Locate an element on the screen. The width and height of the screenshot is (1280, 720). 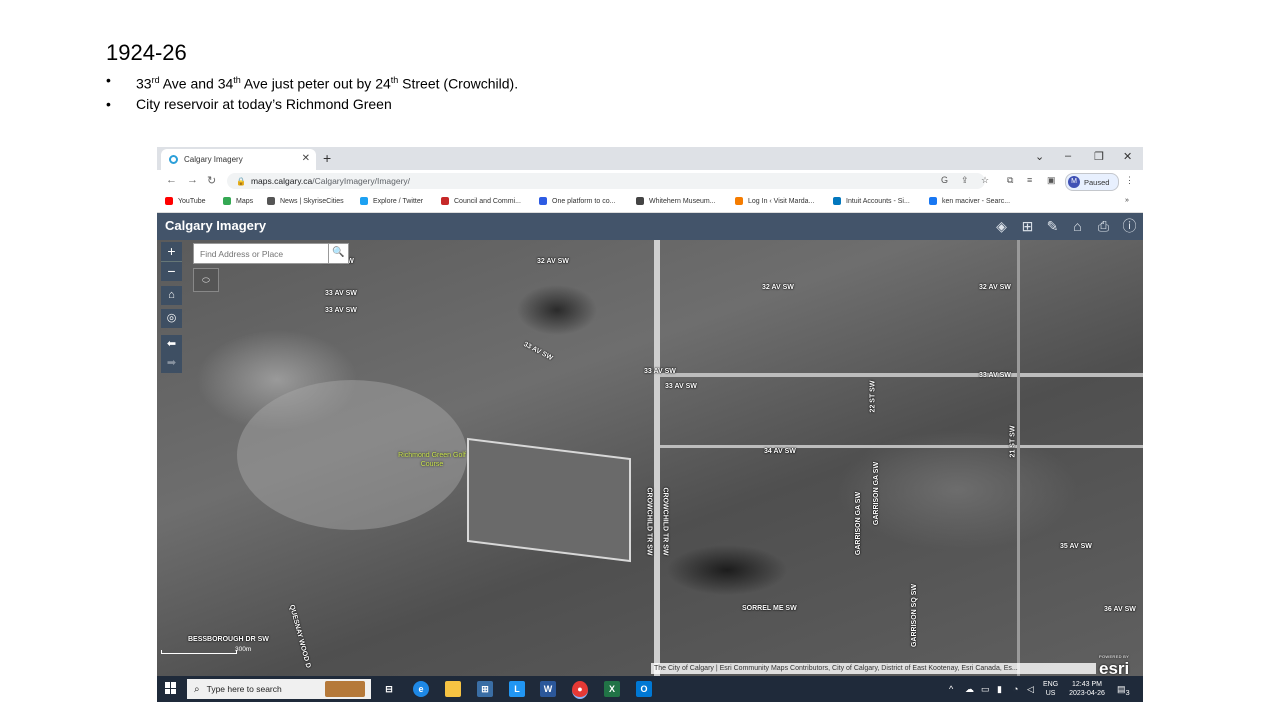
file-explorer-icon is located at coordinates (453, 689).